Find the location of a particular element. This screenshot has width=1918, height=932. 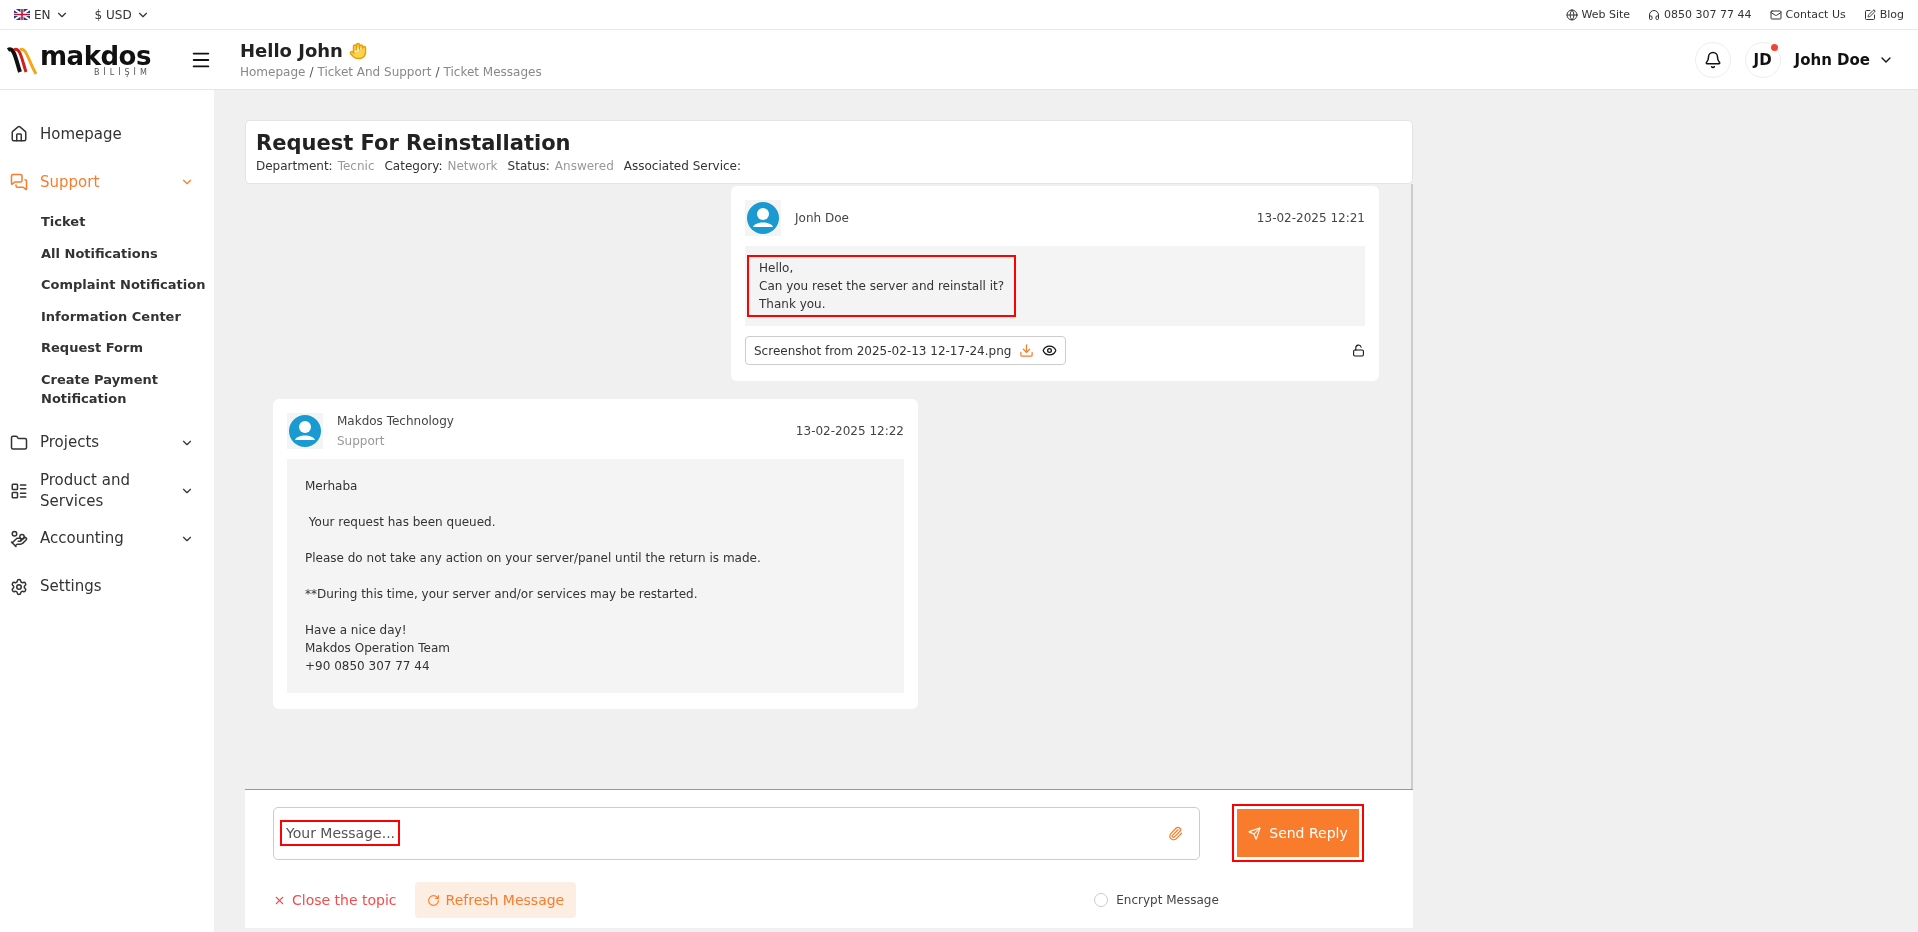

sidebar-subitem: Ticket is located at coordinates (127, 222).